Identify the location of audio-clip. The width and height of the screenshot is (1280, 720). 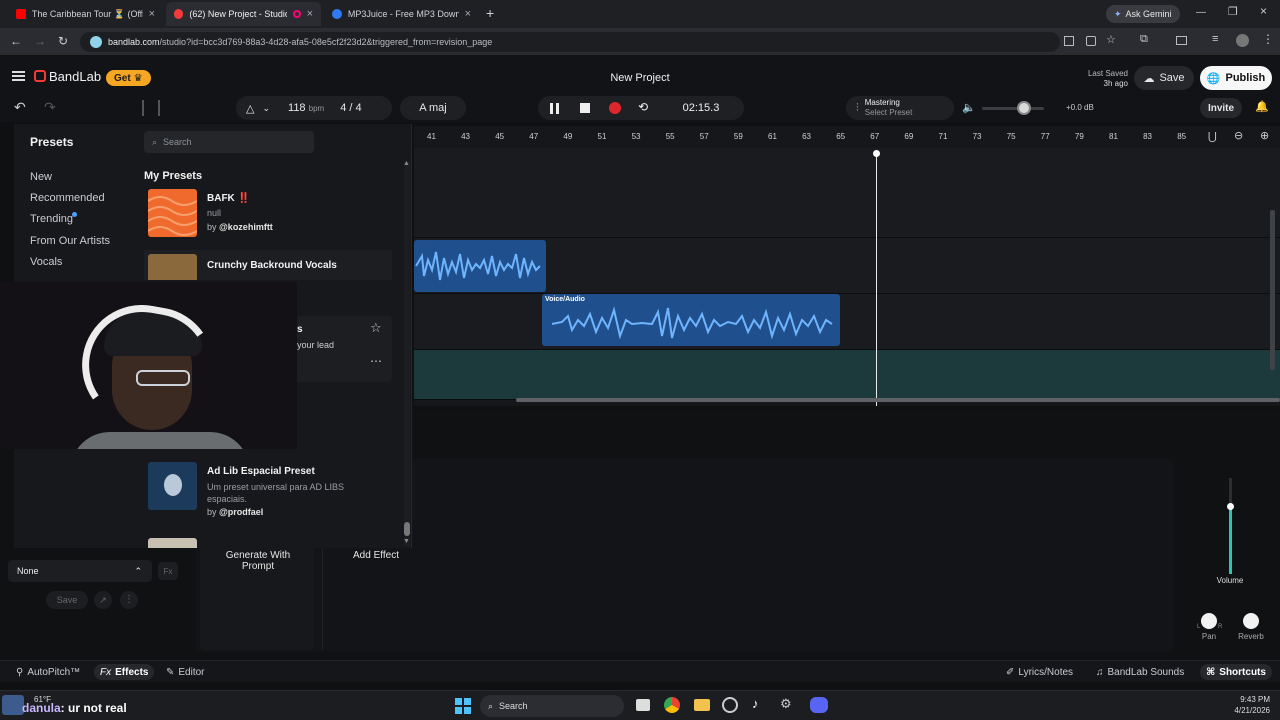
(480, 266).